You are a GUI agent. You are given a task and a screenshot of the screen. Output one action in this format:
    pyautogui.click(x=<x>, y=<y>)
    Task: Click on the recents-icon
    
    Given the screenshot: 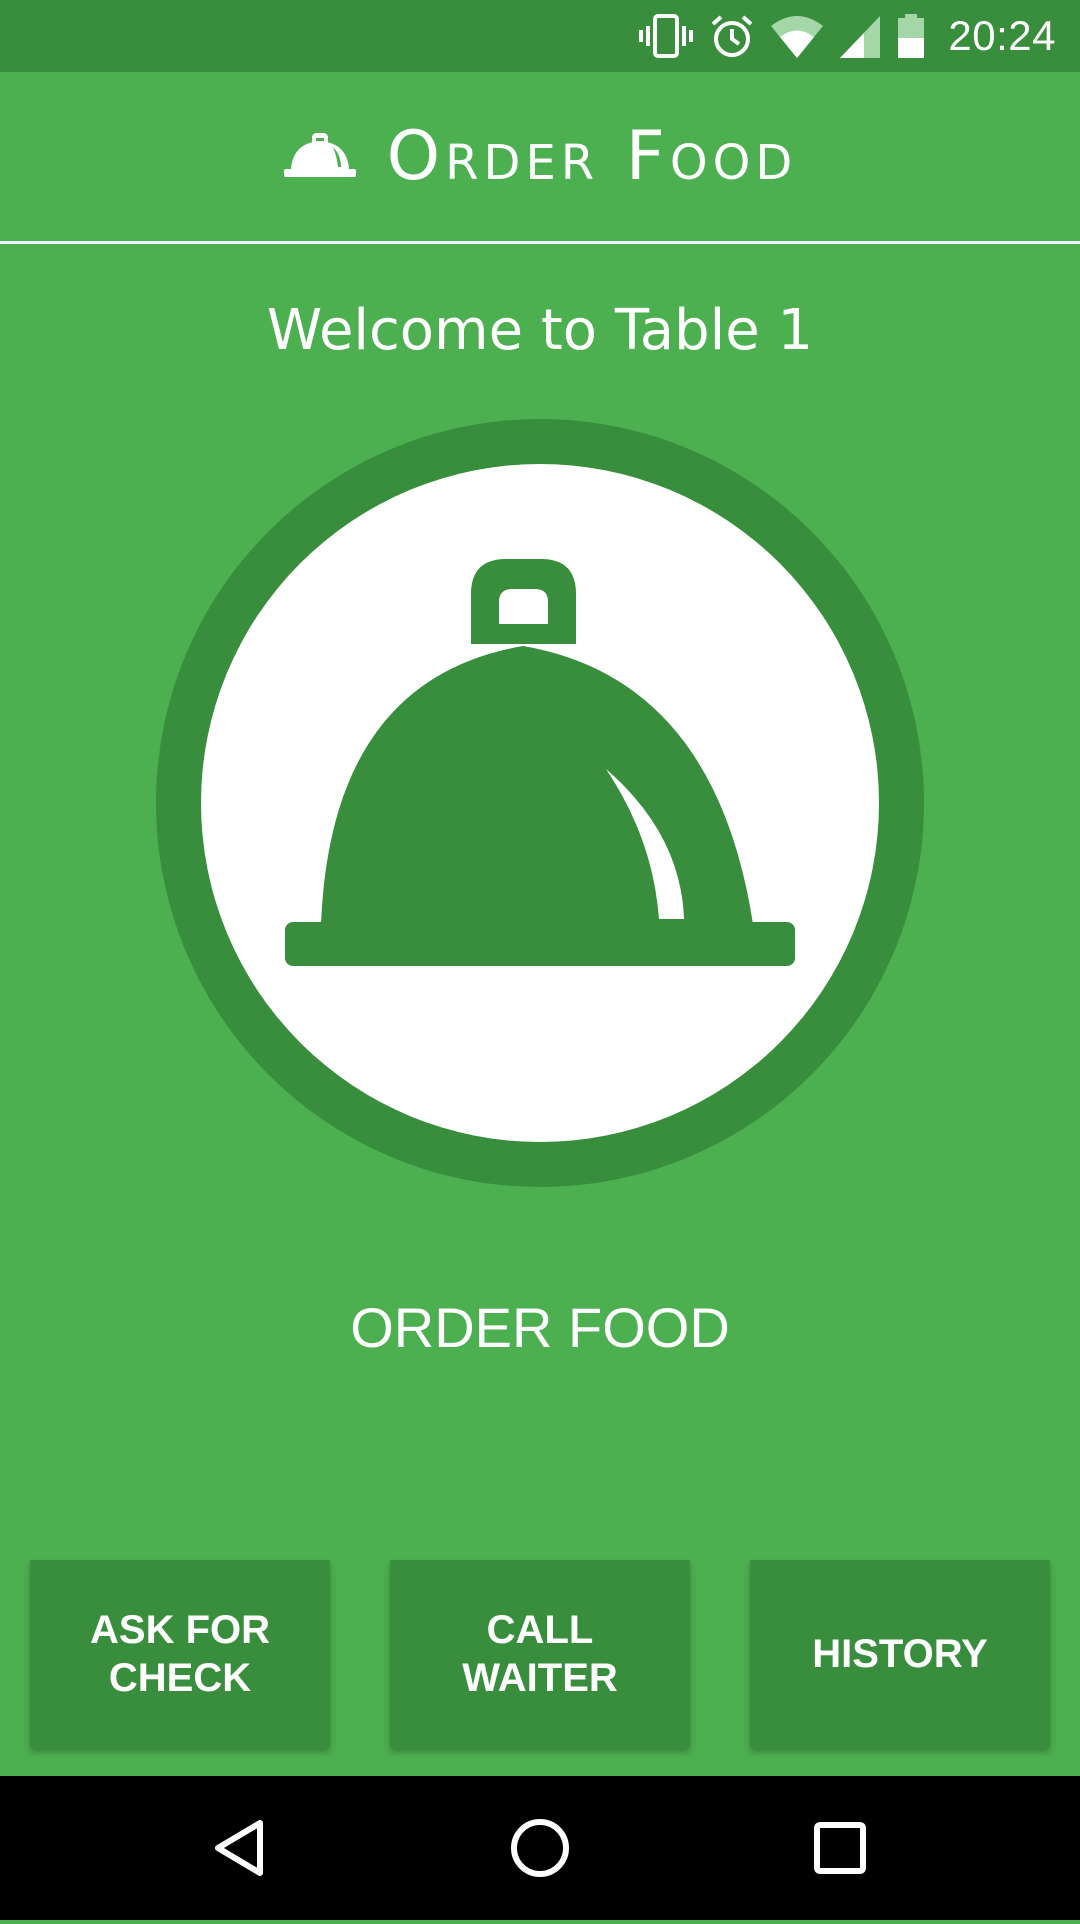 What is the action you would take?
    pyautogui.click(x=840, y=1850)
    